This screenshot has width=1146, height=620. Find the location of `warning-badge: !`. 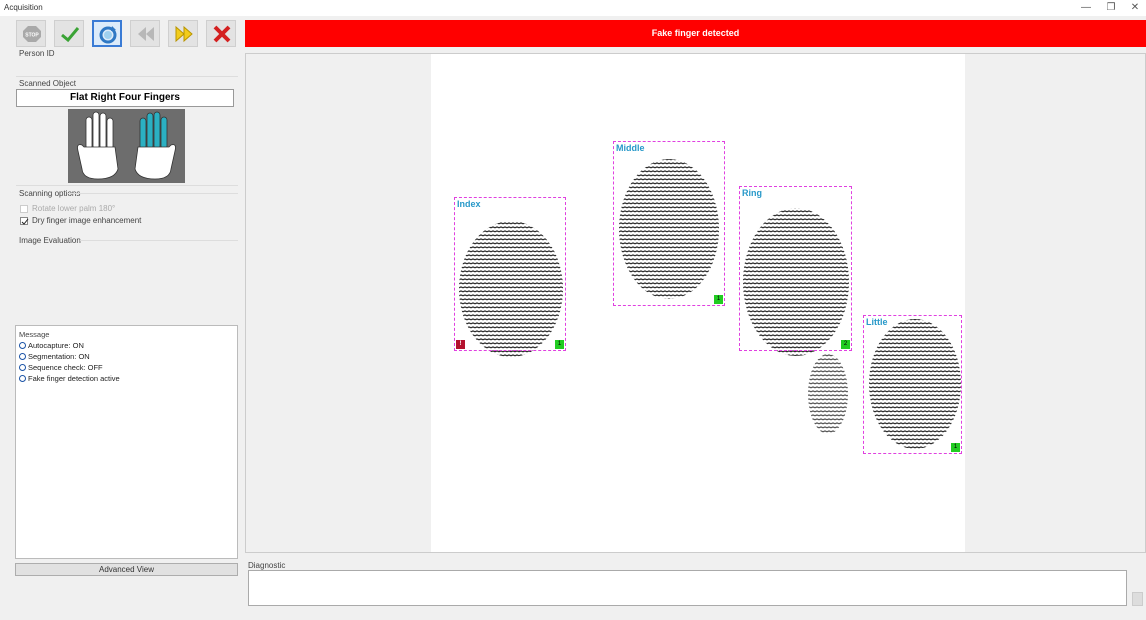

warning-badge: ! is located at coordinates (460, 344).